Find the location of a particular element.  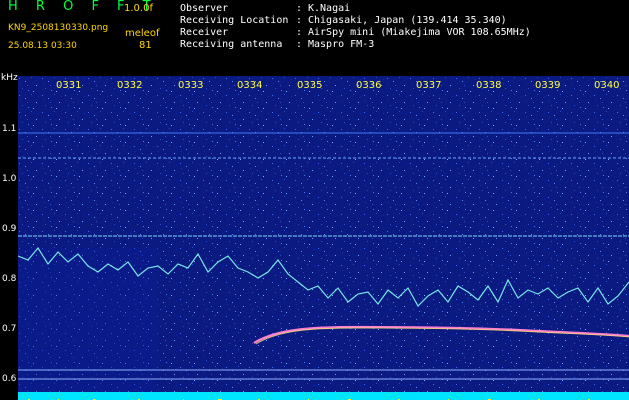

info-value-receiver: AirSpy mini (Miakejima VOR 108.65MHz) is located at coordinates (419, 32).